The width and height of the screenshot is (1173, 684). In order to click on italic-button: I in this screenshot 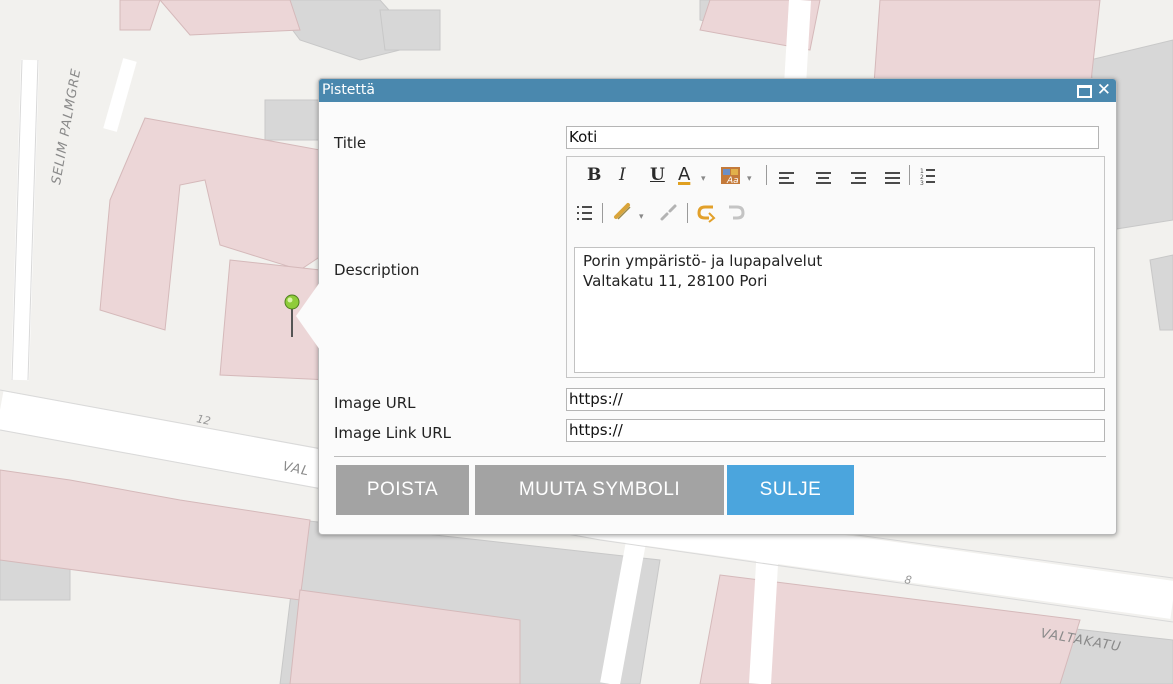, I will do `click(622, 175)`.